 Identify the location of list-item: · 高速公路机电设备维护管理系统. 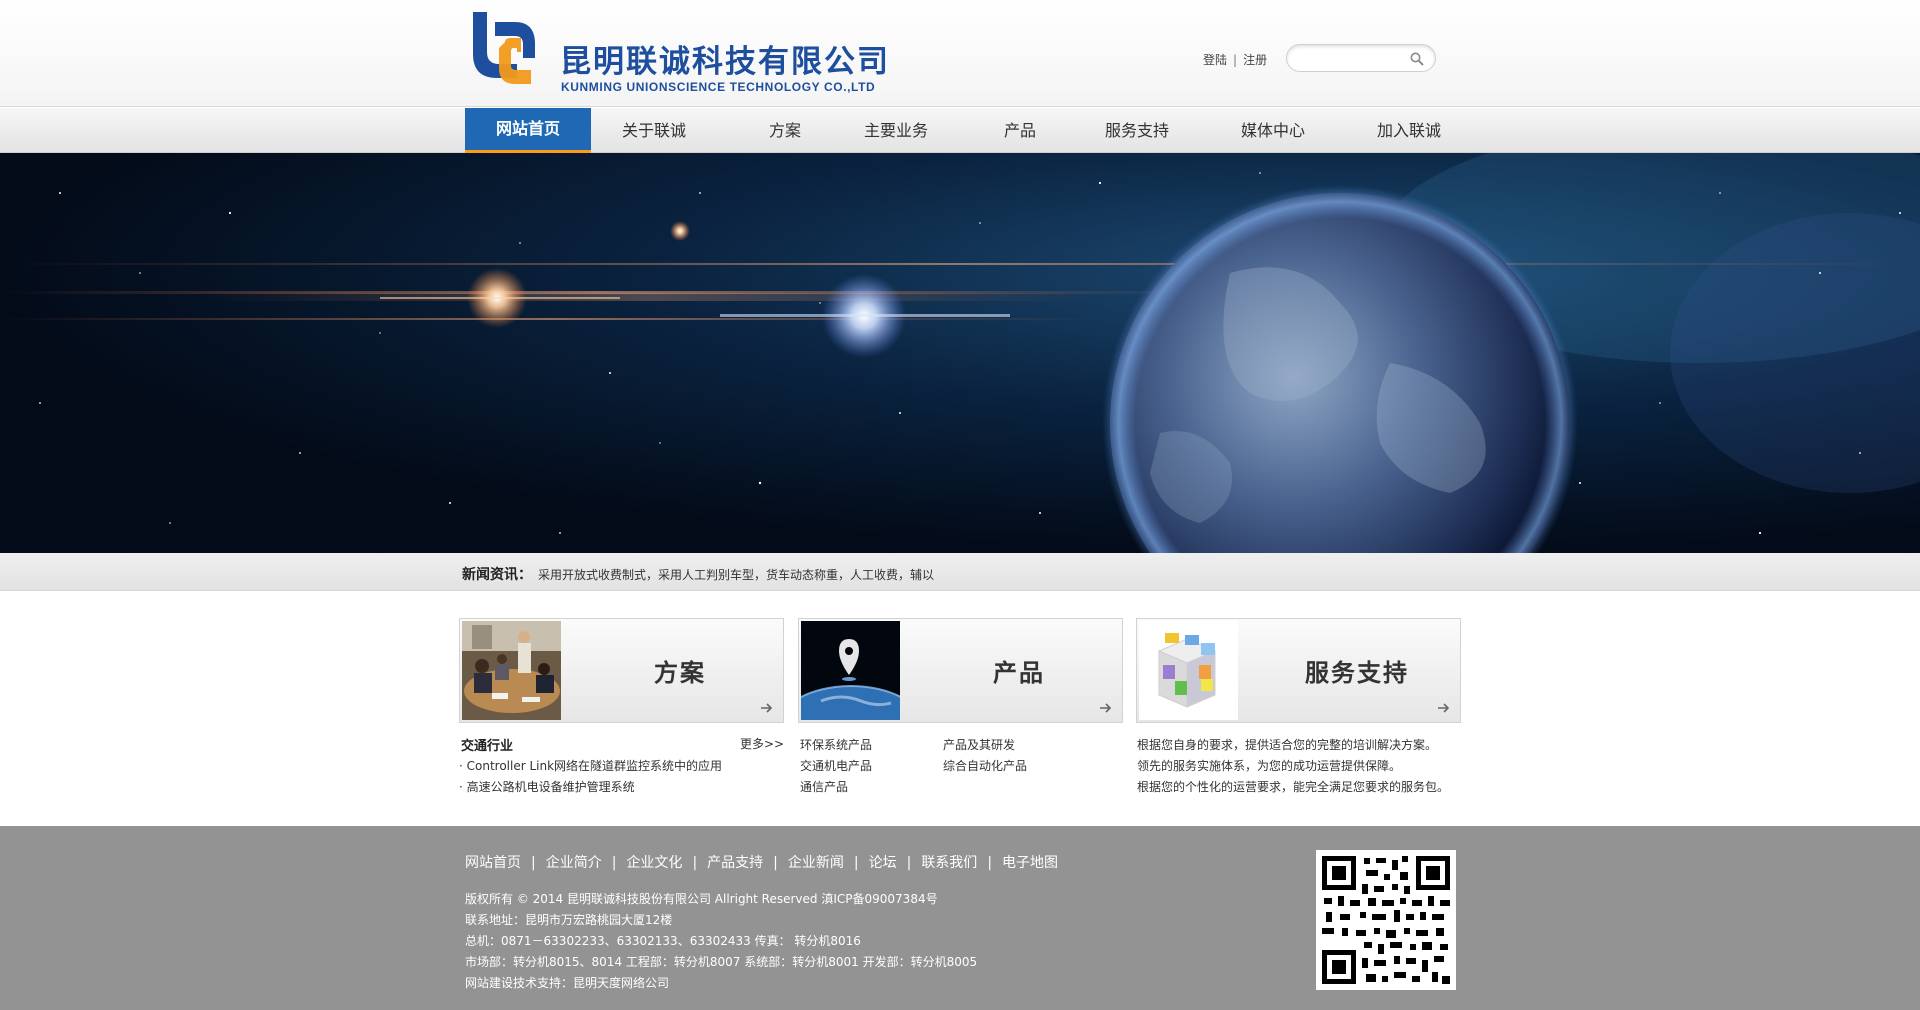
(547, 786).